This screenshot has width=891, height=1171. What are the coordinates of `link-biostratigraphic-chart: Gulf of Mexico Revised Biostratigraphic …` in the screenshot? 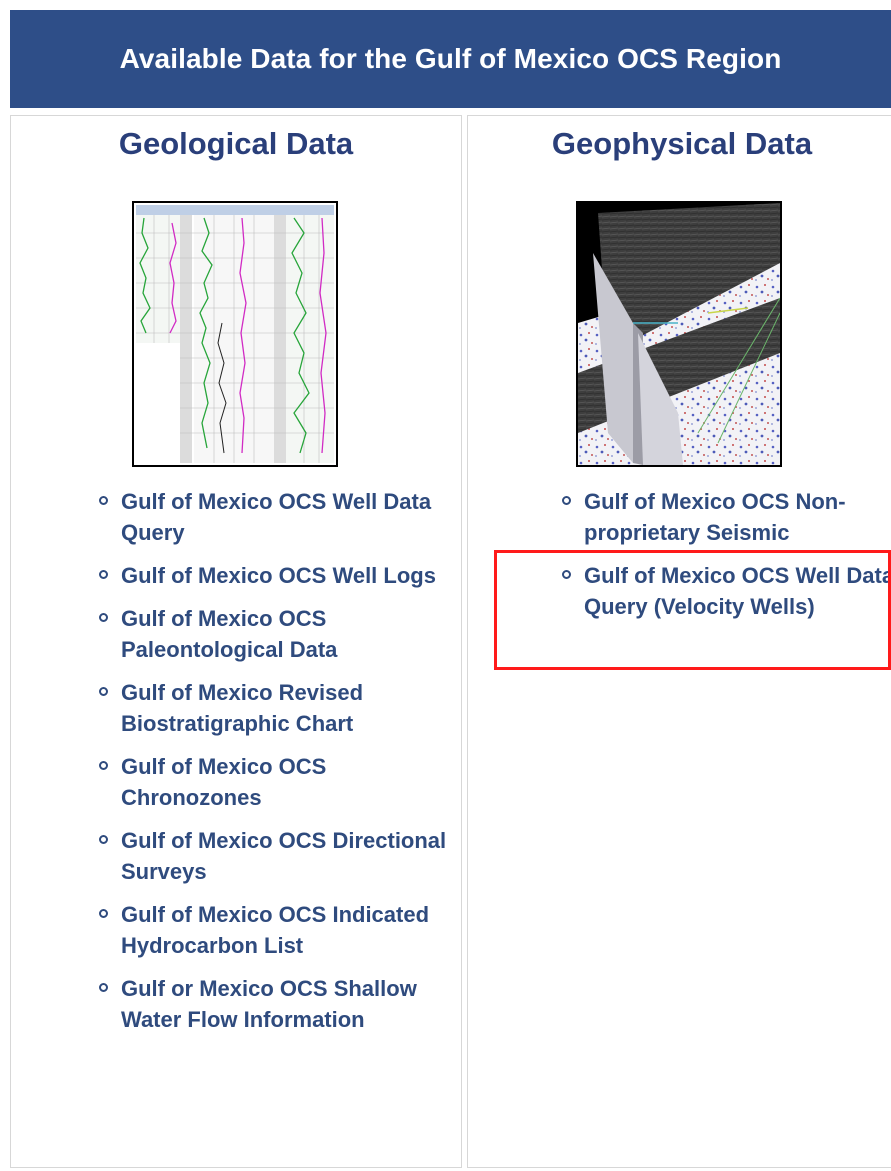 It's located at (242, 708).